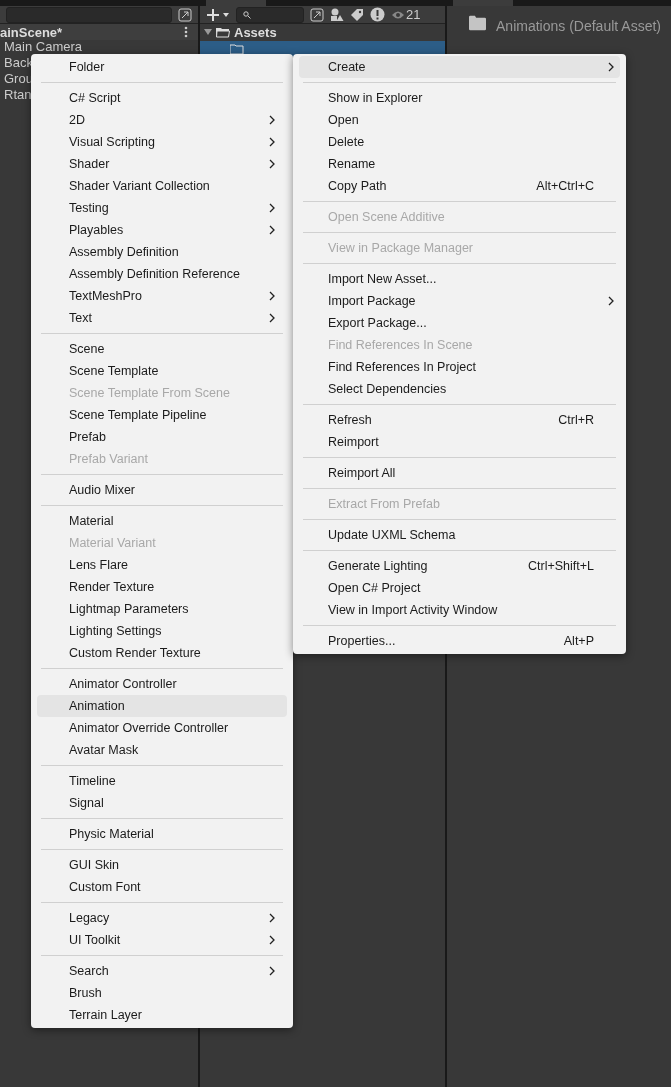 This screenshot has width=671, height=1087. What do you see at coordinates (86, 993) in the screenshot?
I see `menu-item-label: Brush` at bounding box center [86, 993].